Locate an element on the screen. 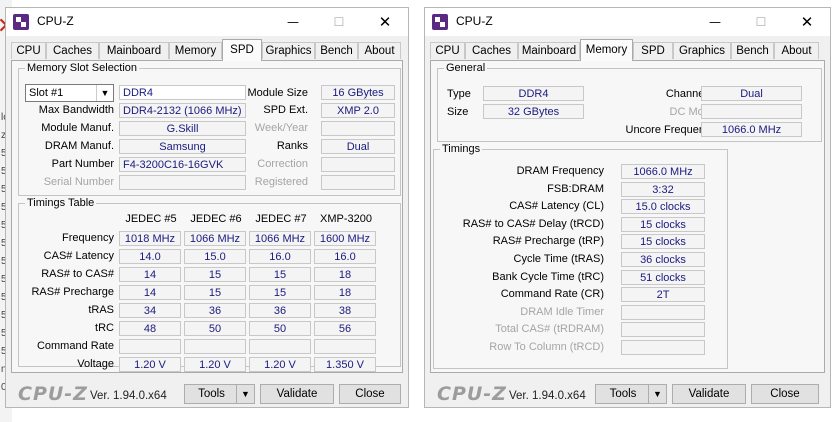 The image size is (839, 422). timing-cell: 1066 MHz is located at coordinates (215, 238).